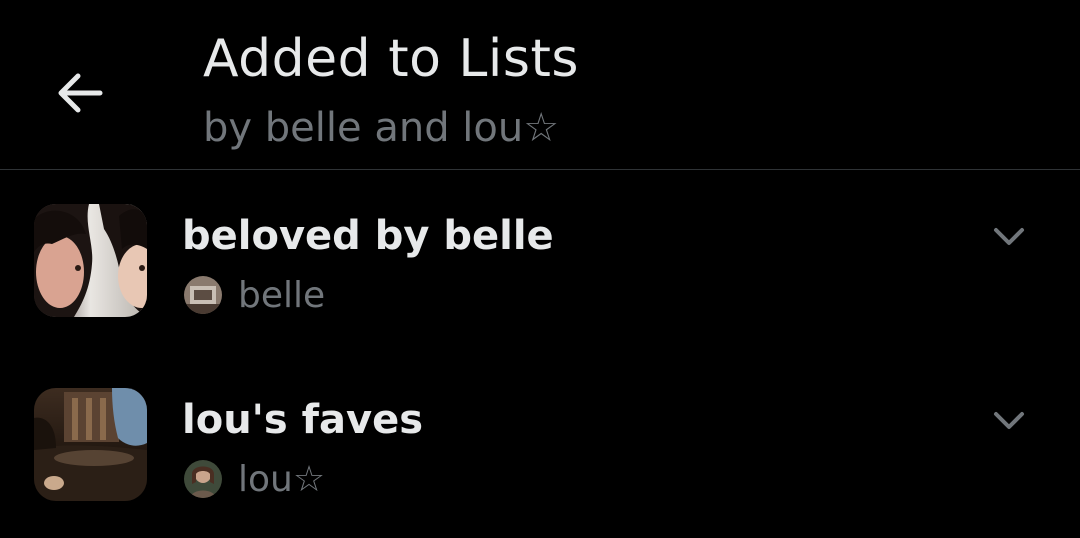  I want to click on list-name: beloved by belle, so click(368, 236).